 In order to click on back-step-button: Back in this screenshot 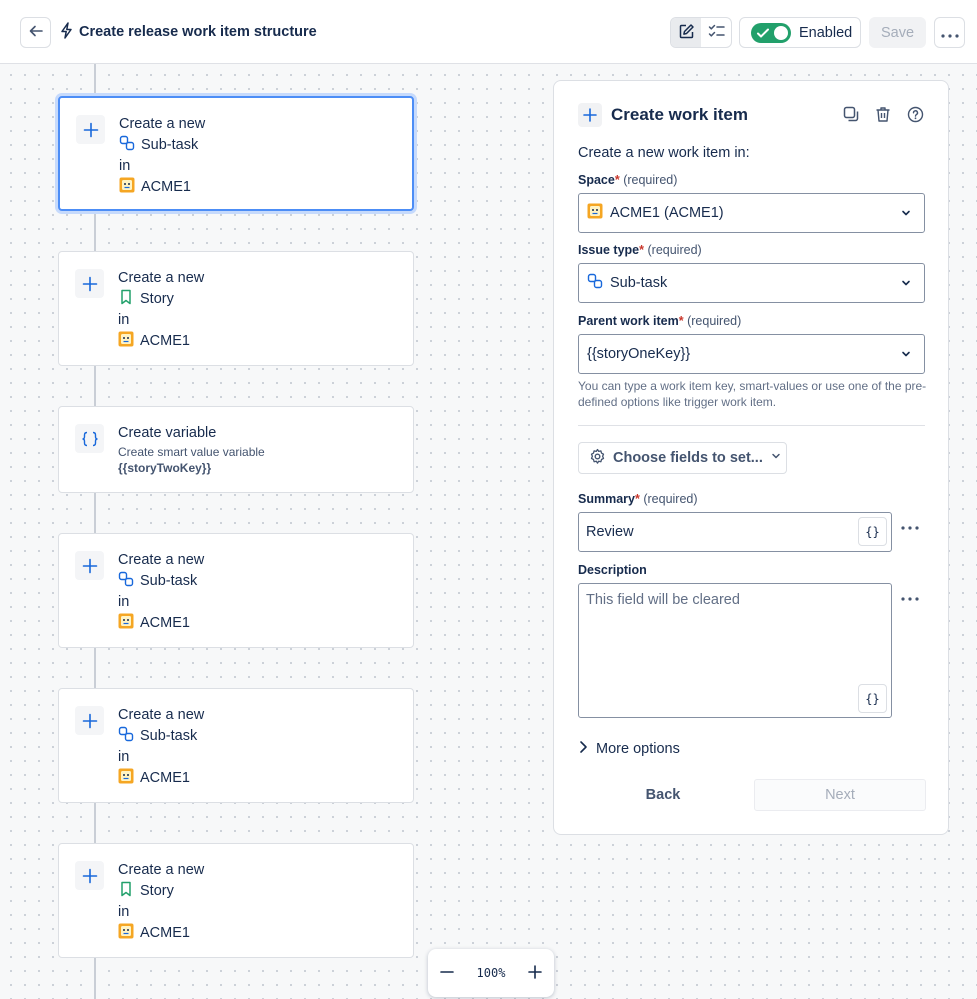, I will do `click(663, 795)`.